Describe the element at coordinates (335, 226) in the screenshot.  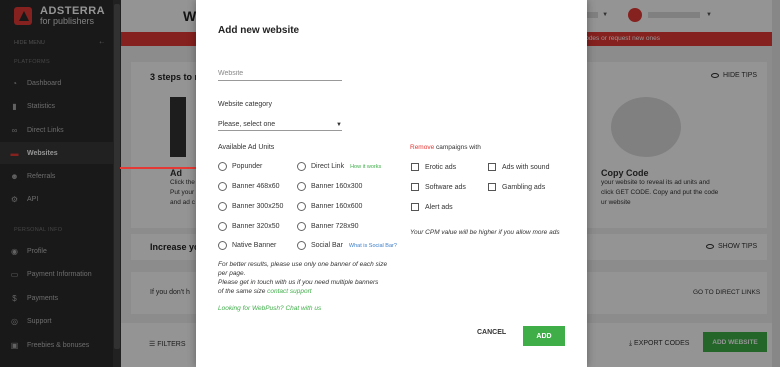
I see `ad-unit-label: Banner 728x90` at that location.